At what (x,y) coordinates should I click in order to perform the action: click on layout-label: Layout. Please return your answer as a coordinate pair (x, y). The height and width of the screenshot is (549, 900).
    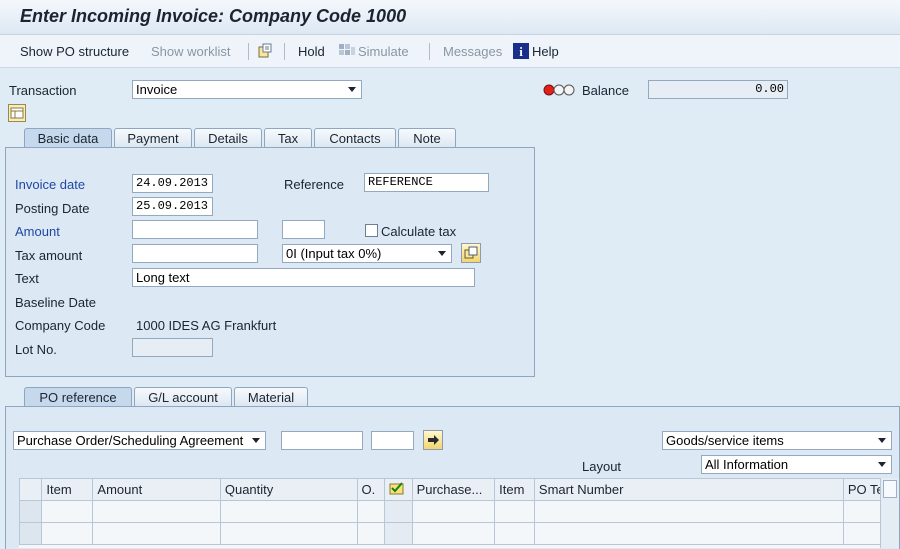
    Looking at the image, I should click on (602, 466).